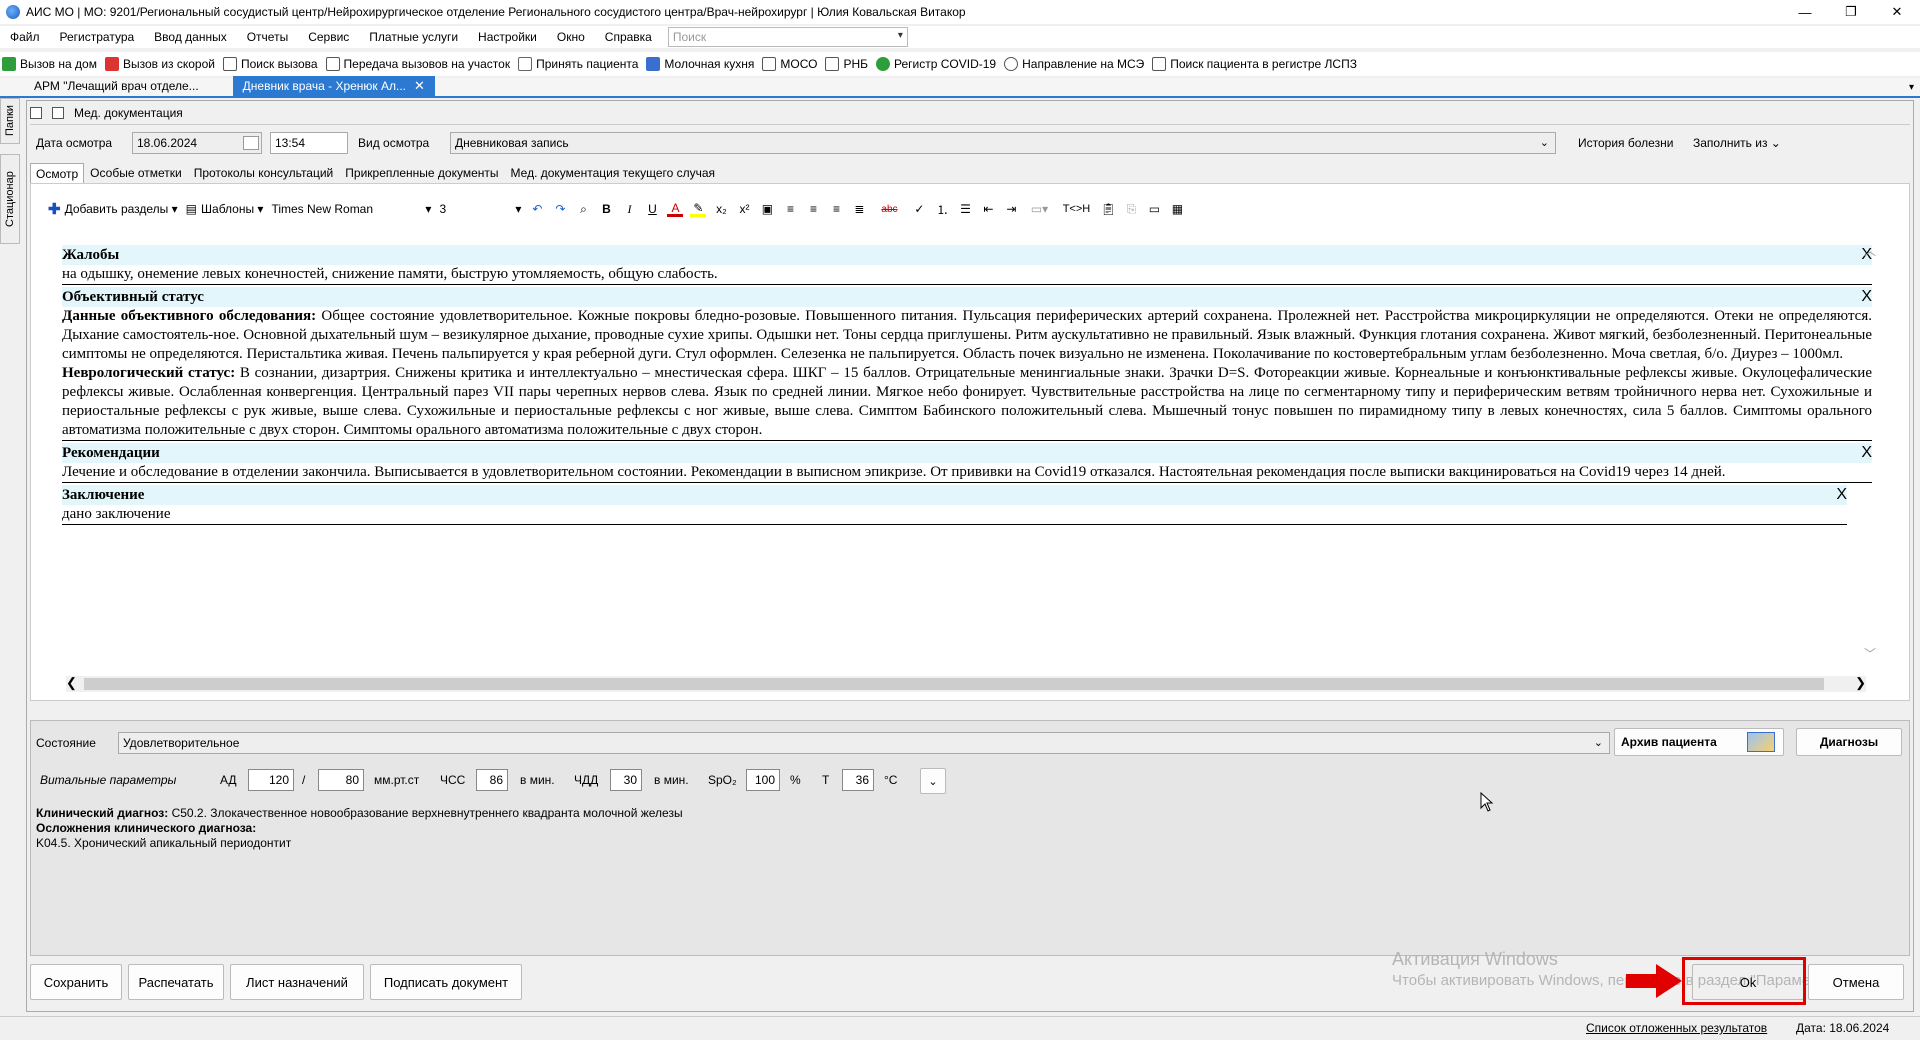 Image resolution: width=1920 pixels, height=1040 pixels. I want to click on maximize-button: ❐, so click(1851, 12).